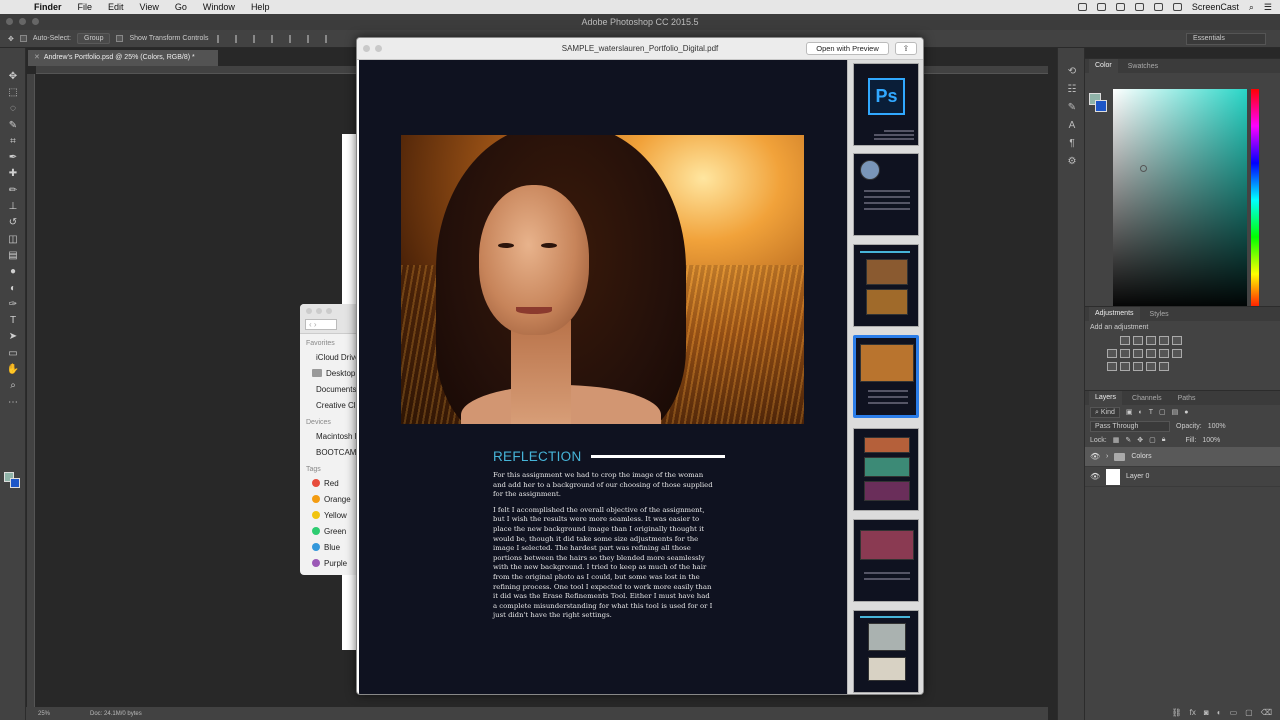  Describe the element at coordinates (13, 353) in the screenshot. I see `shape-icon: ▭` at that location.